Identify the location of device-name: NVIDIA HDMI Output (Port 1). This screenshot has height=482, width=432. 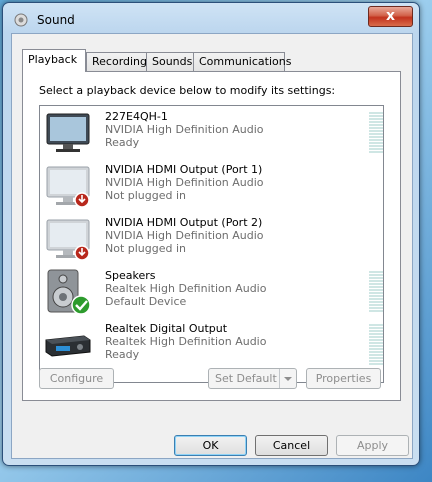
(184, 169).